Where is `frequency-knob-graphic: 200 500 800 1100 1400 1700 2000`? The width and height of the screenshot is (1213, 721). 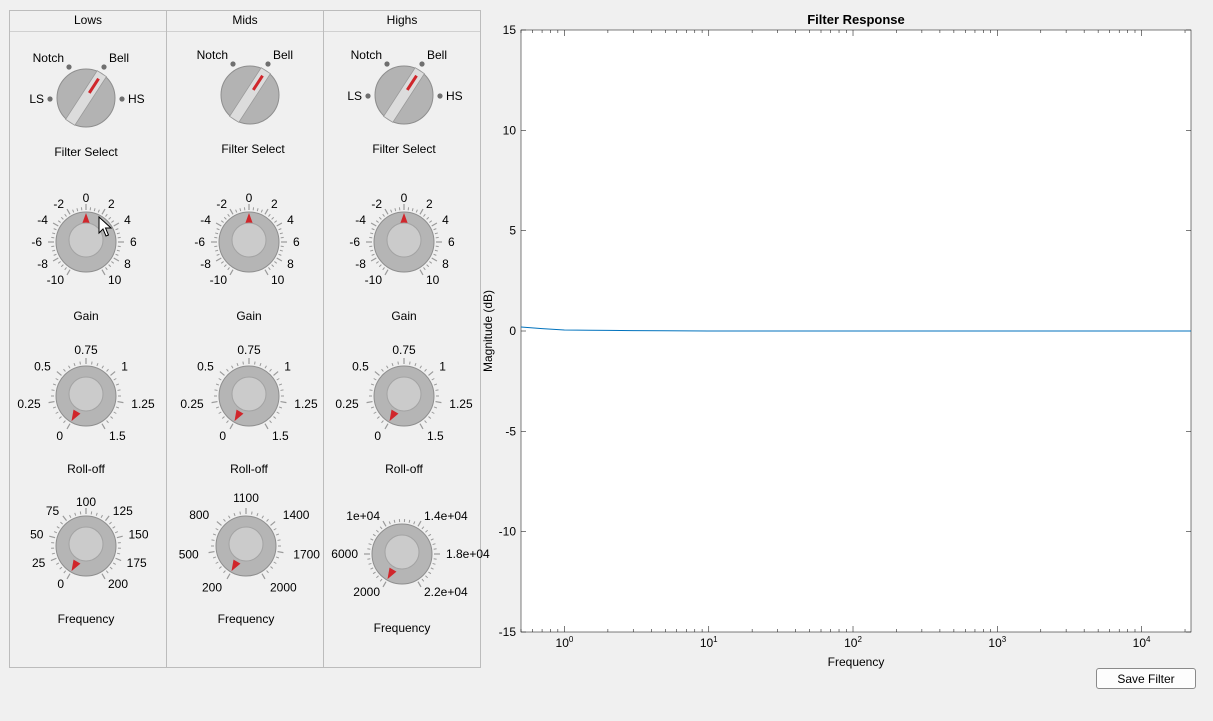
frequency-knob-graphic: 200 500 800 1100 1400 1700 2000 is located at coordinates (250, 543).